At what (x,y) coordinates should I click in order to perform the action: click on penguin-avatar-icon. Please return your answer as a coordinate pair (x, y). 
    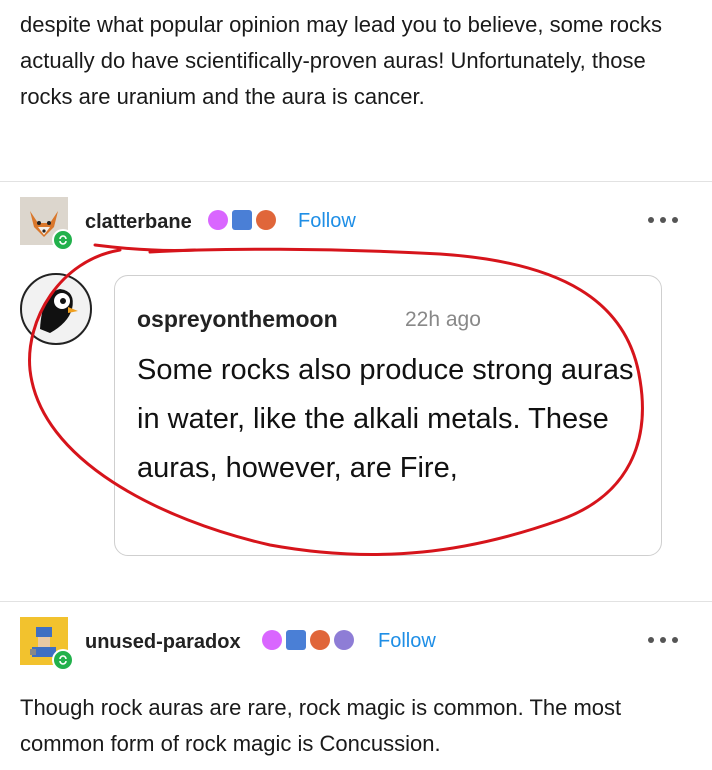
    Looking at the image, I should click on (56, 309).